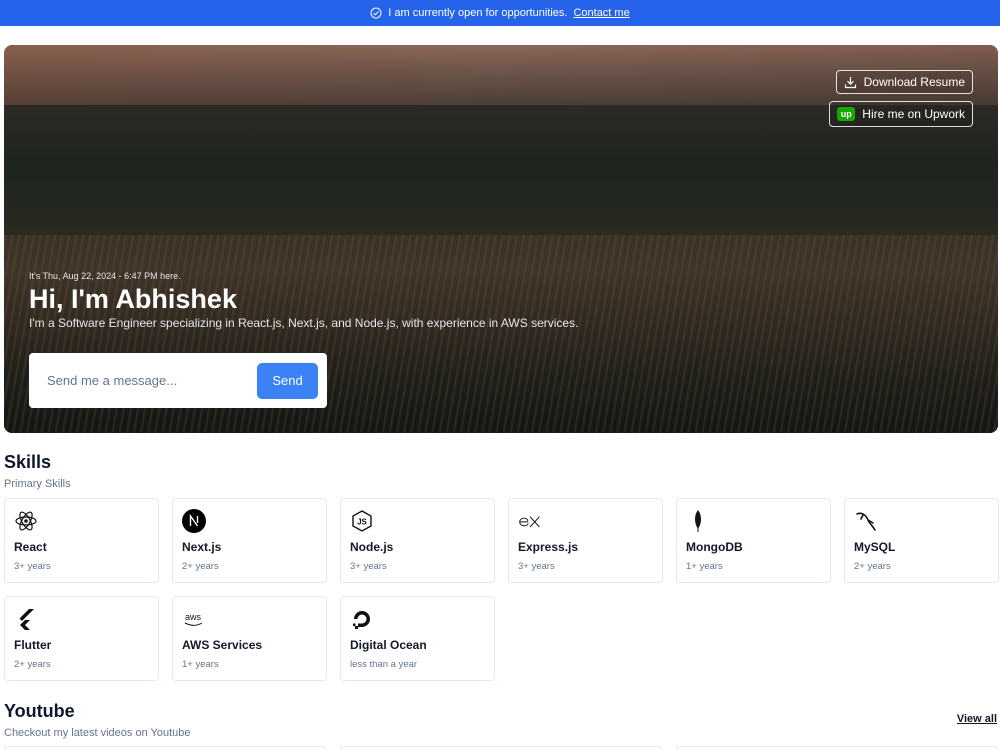  What do you see at coordinates (866, 521) in the screenshot?
I see `mysql-icon` at bounding box center [866, 521].